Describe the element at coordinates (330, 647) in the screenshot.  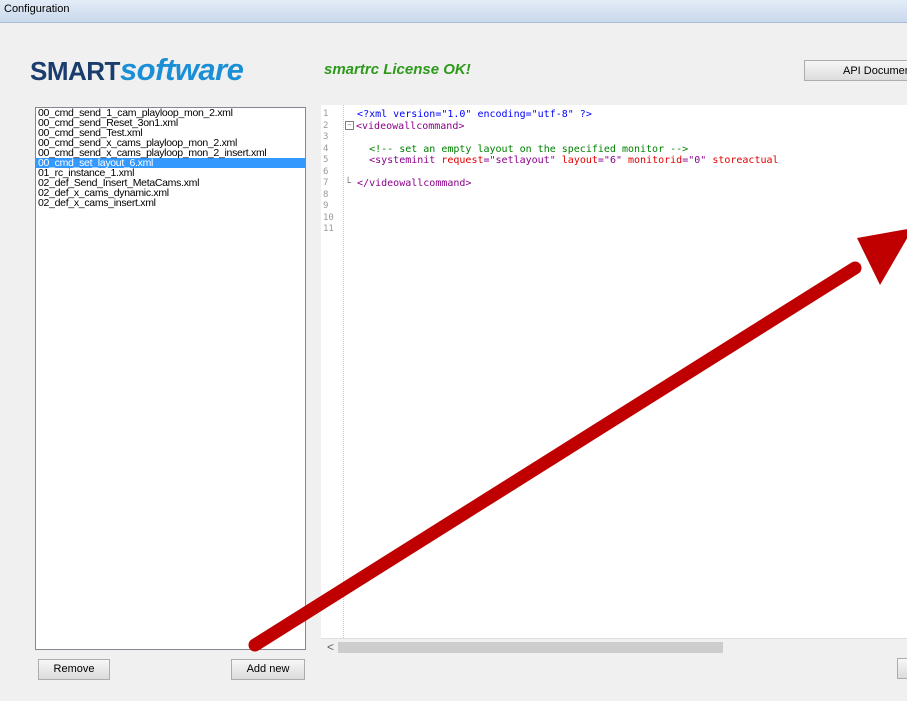
I see `scroll-left-icon: <` at that location.